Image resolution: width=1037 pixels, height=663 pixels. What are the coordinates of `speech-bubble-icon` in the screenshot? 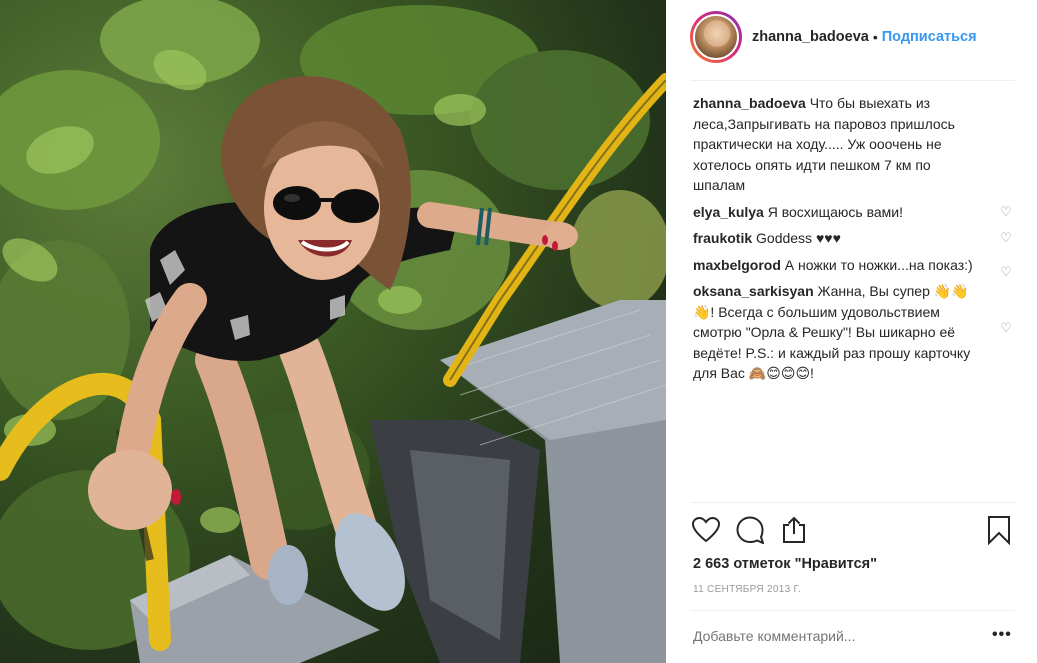 It's located at (750, 530).